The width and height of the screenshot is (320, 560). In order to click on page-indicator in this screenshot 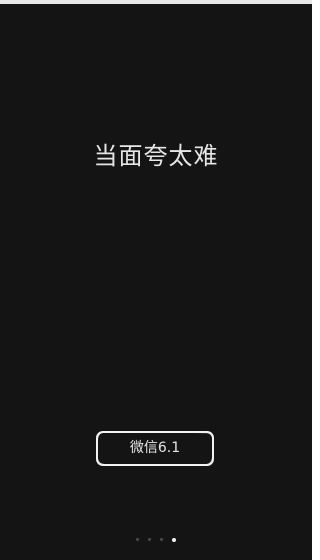, I will do `click(156, 540)`.